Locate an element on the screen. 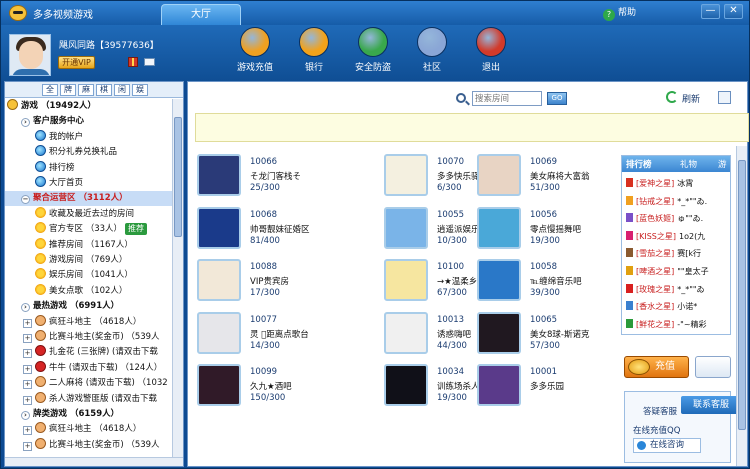 This screenshot has width=750, height=469. room-scrollbar is located at coordinates (741, 306).